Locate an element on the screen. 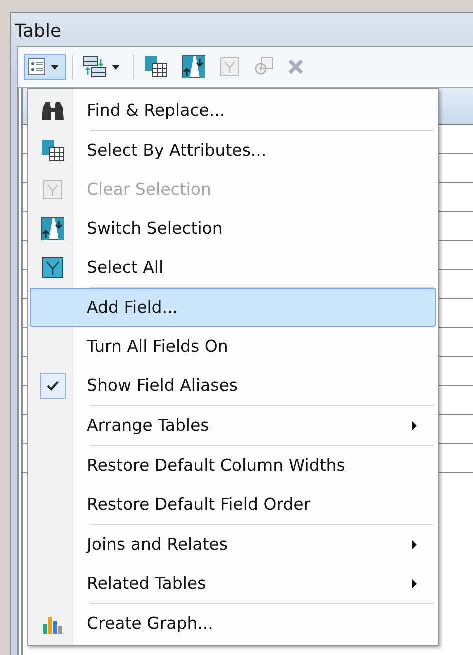 The height and width of the screenshot is (655, 473). menu-item: Switch Selection is located at coordinates (233, 228).